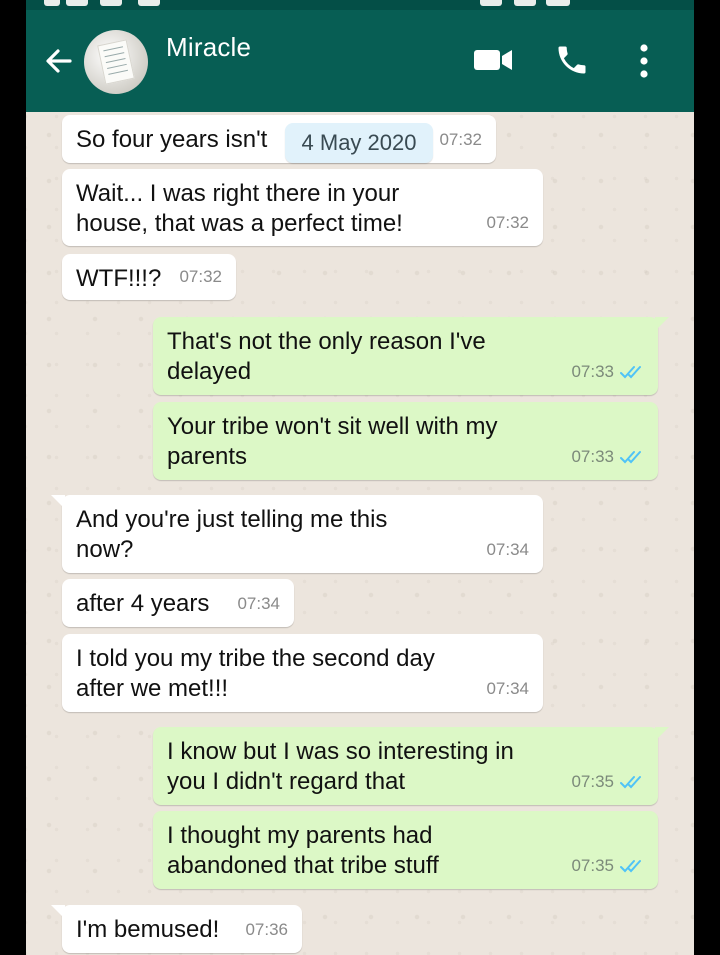 The height and width of the screenshot is (955, 720). Describe the element at coordinates (119, 278) in the screenshot. I see `message-text: WTF!!!?` at that location.